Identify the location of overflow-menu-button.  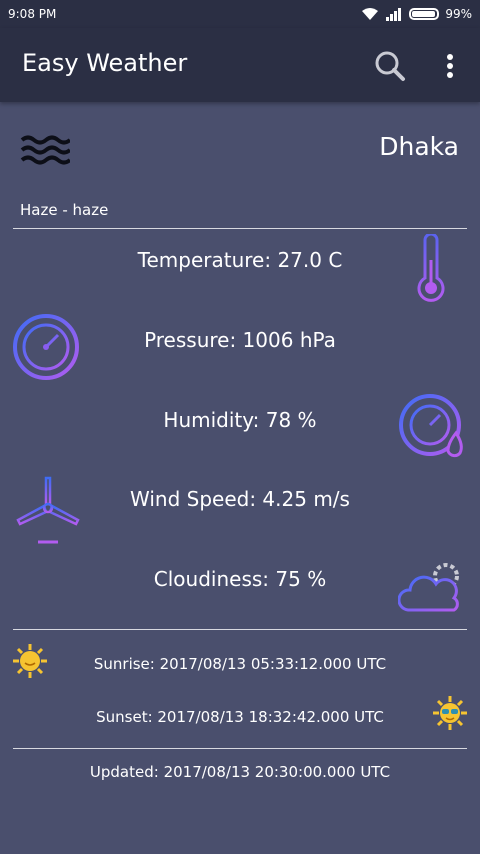
(450, 66).